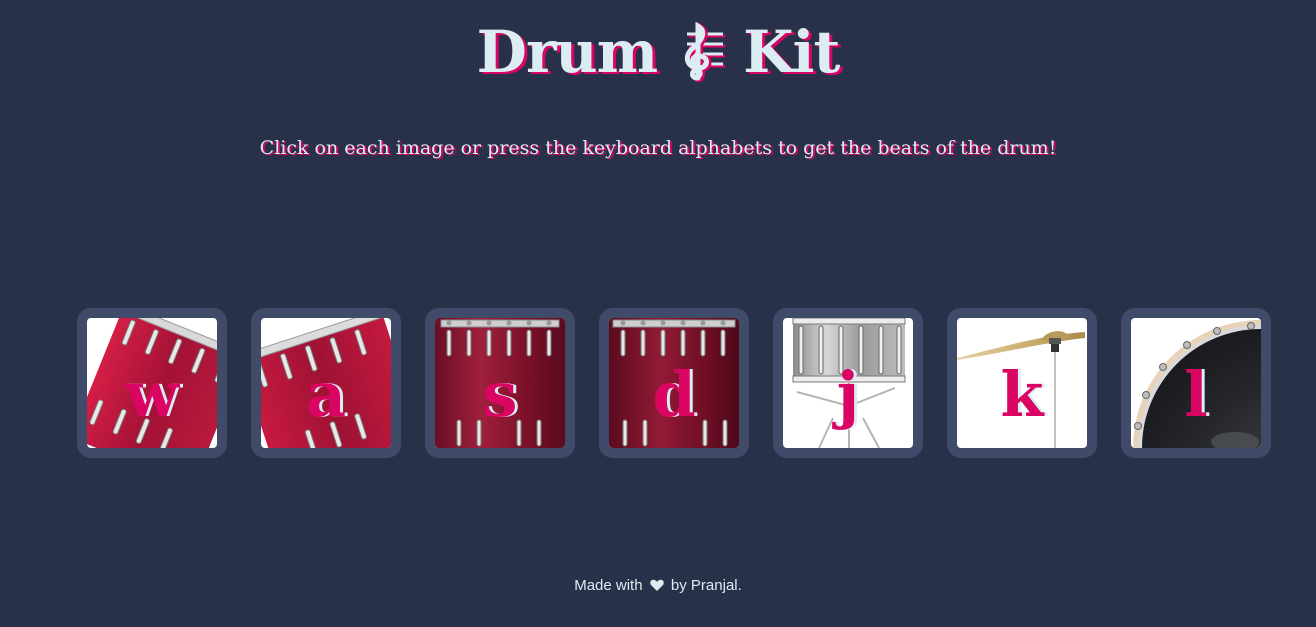  I want to click on drum-button-k: k, so click(1022, 383).